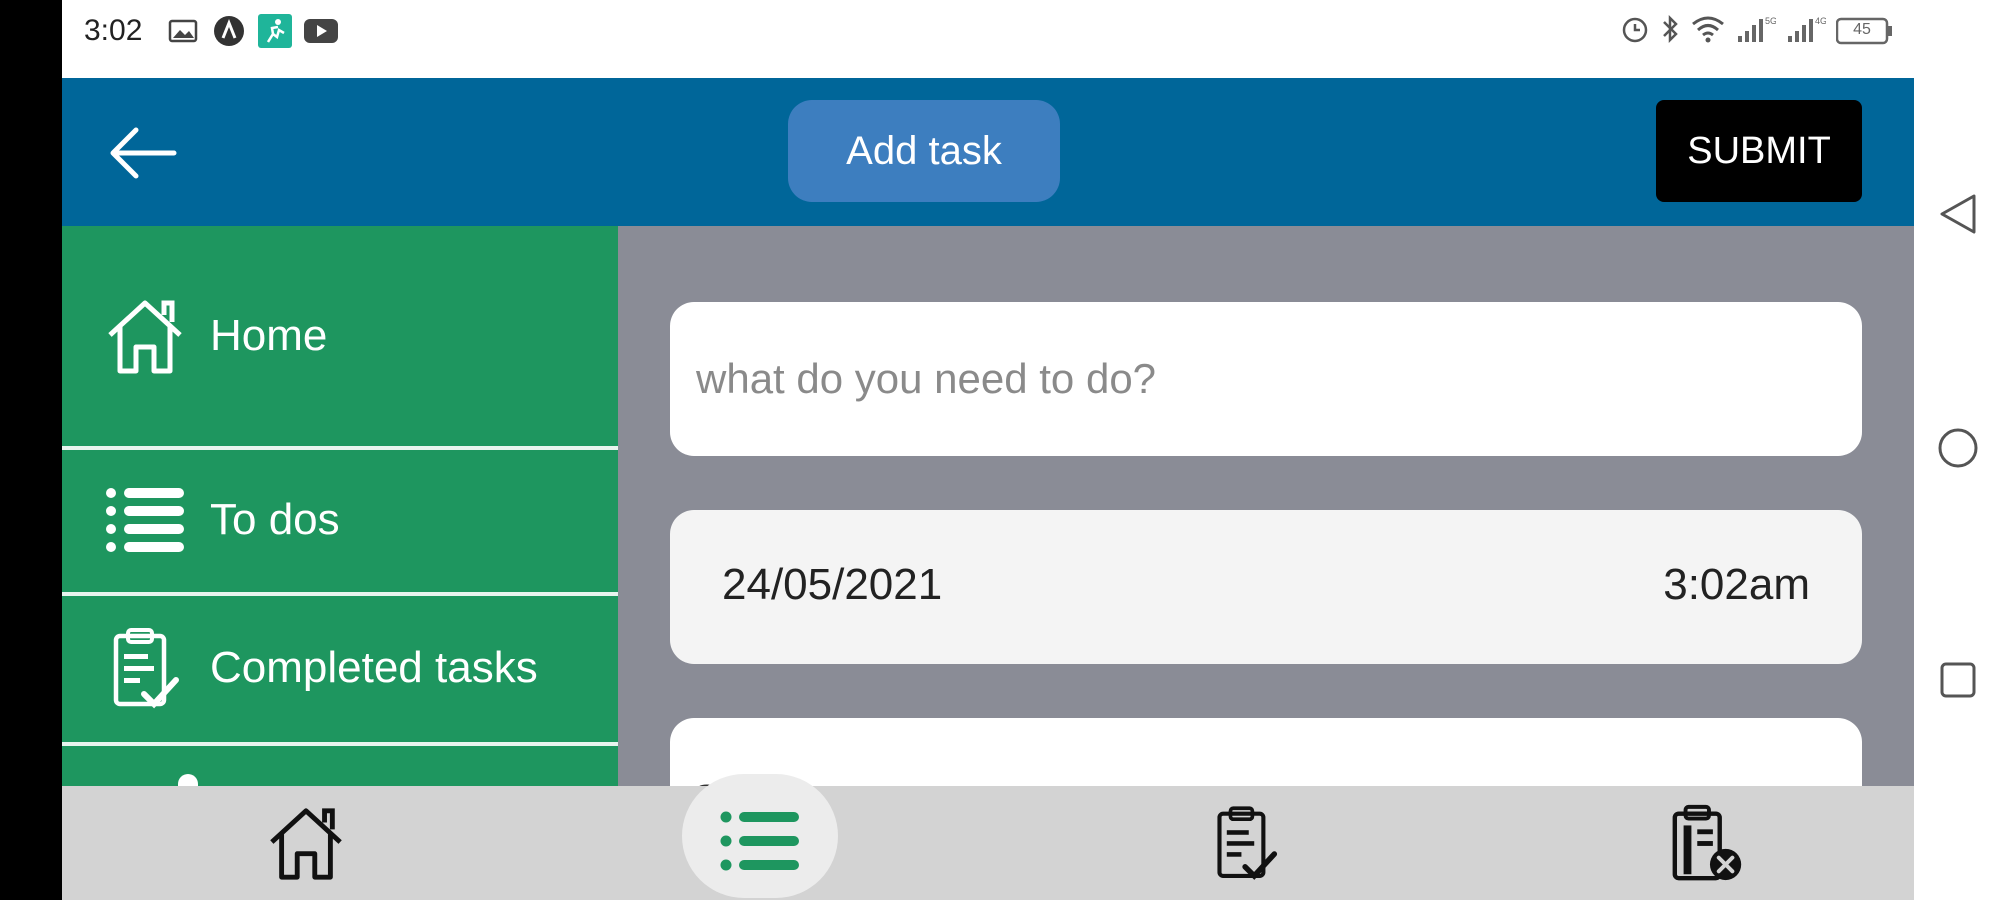  Describe the element at coordinates (1708, 31) in the screenshot. I see `wifi-icon` at that location.